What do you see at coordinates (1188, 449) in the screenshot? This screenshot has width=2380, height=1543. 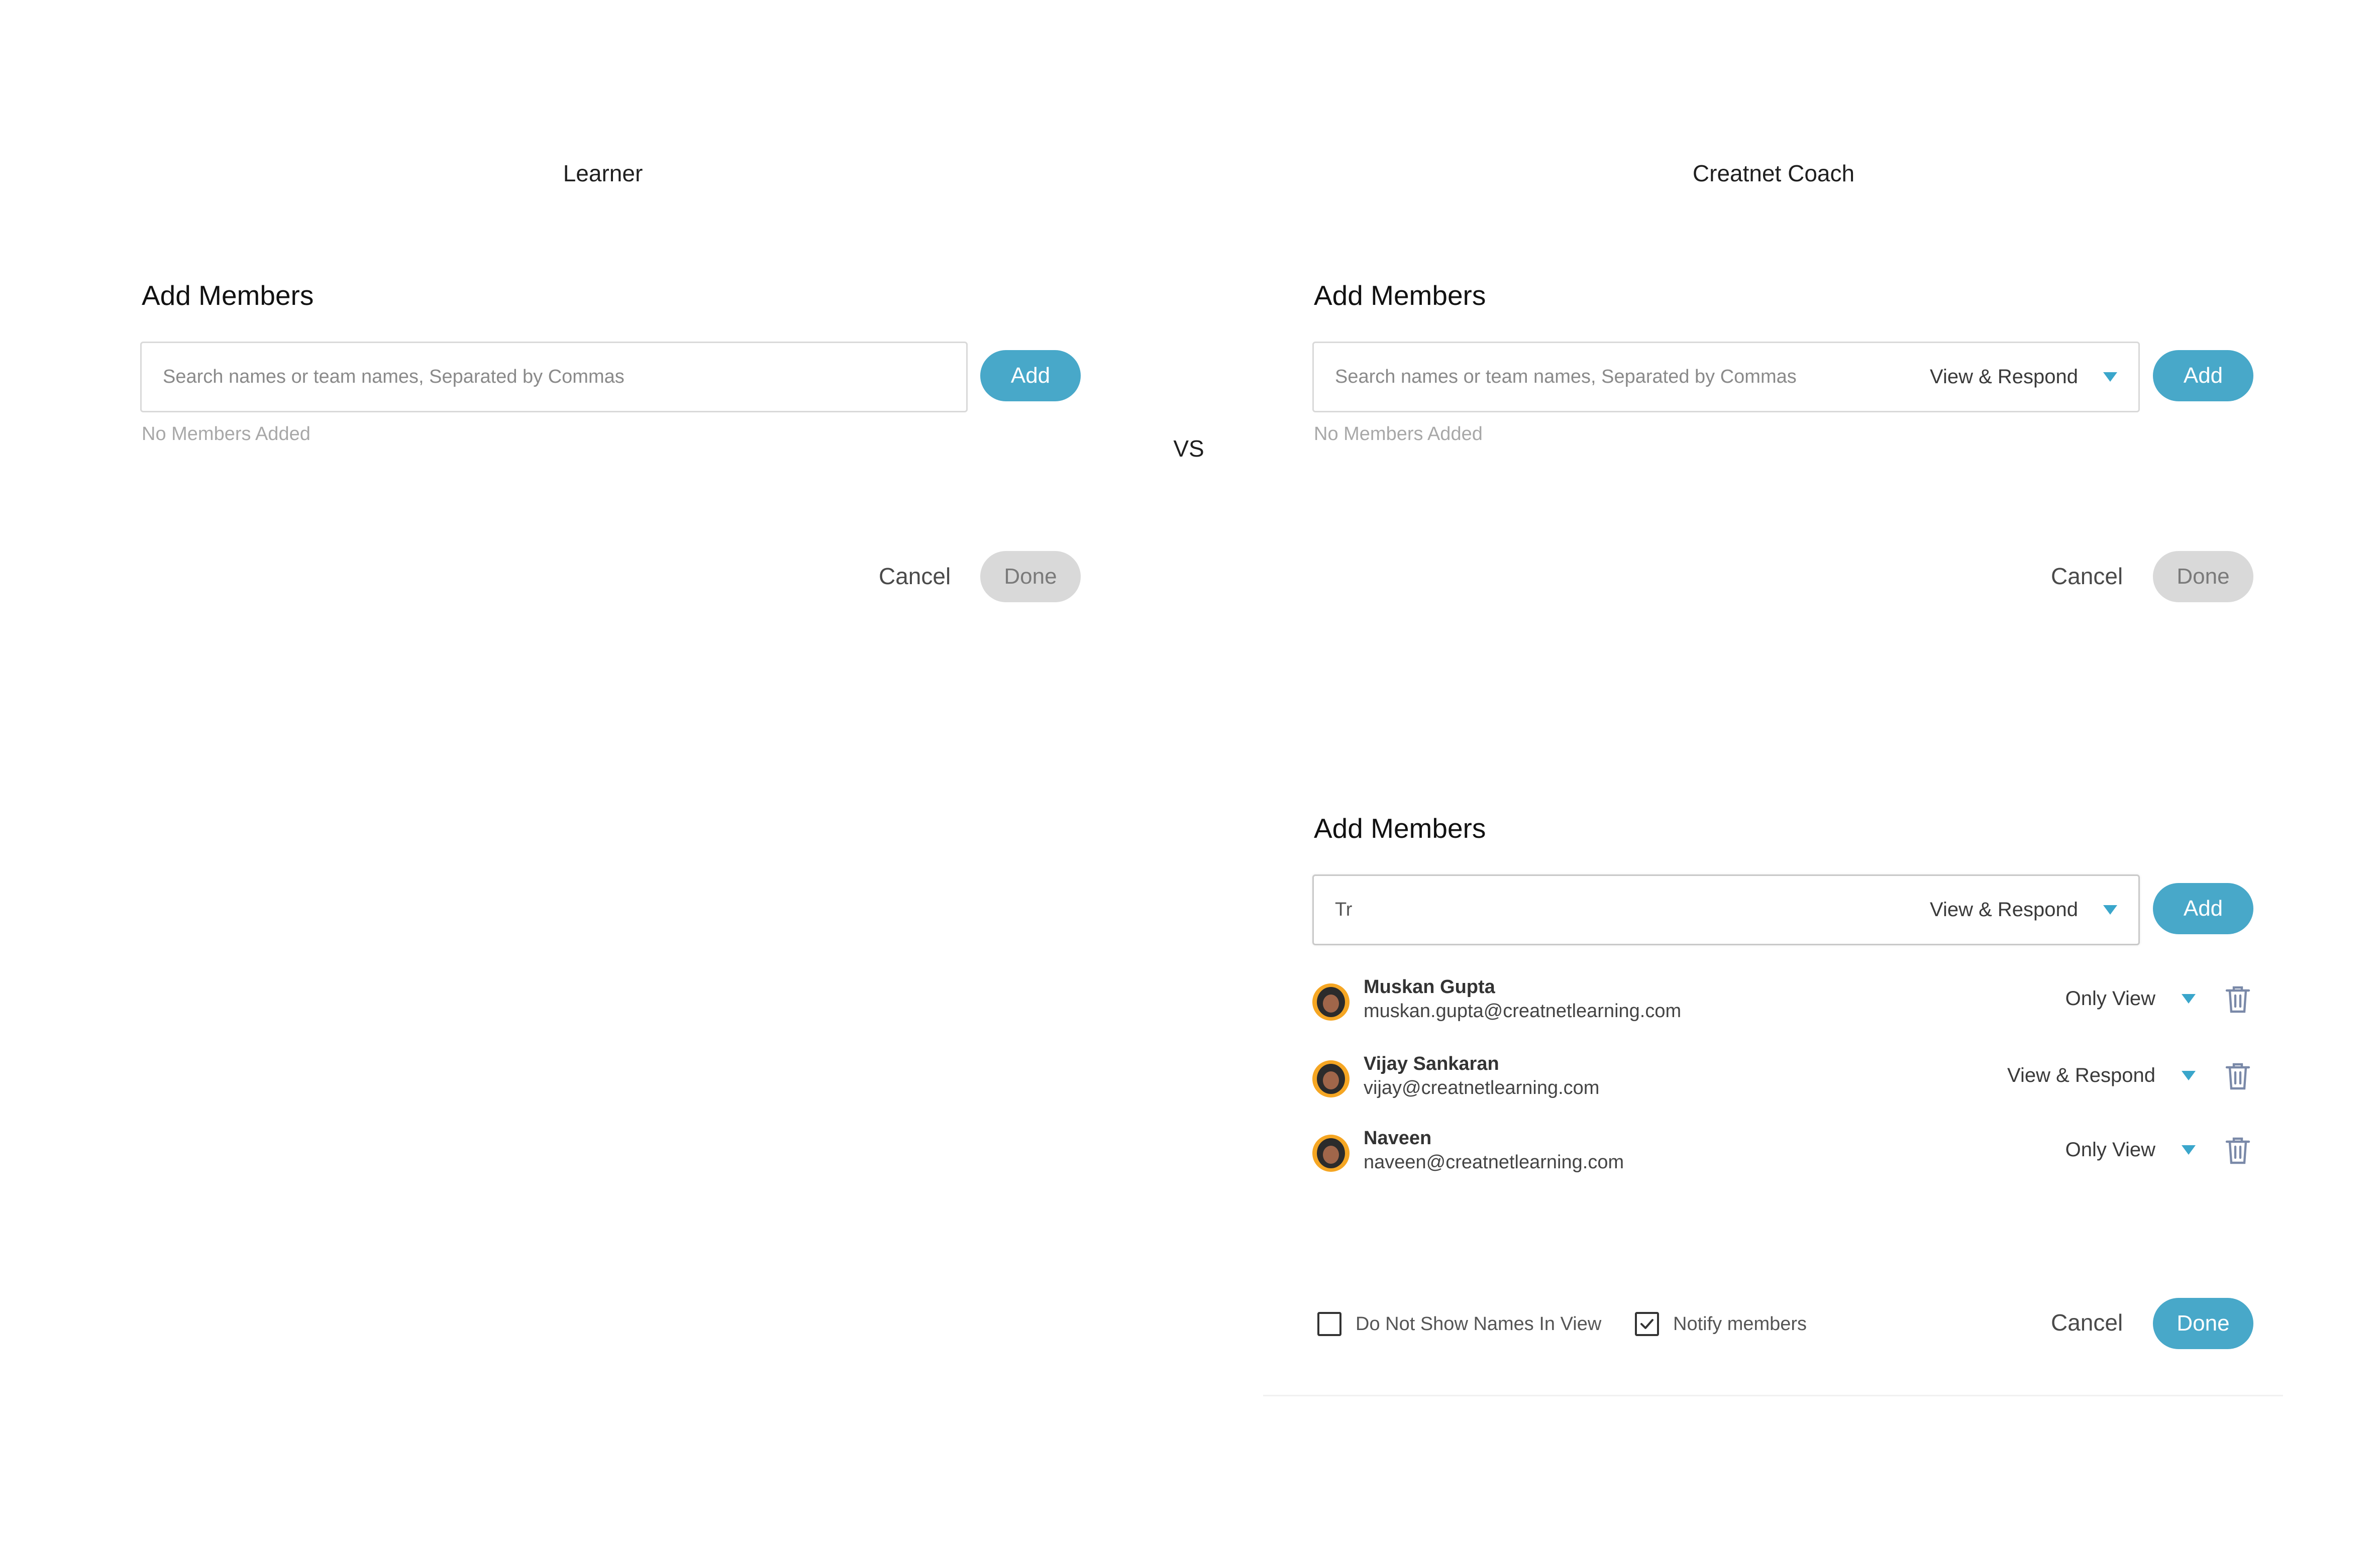 I see `vs-label: VS` at bounding box center [1188, 449].